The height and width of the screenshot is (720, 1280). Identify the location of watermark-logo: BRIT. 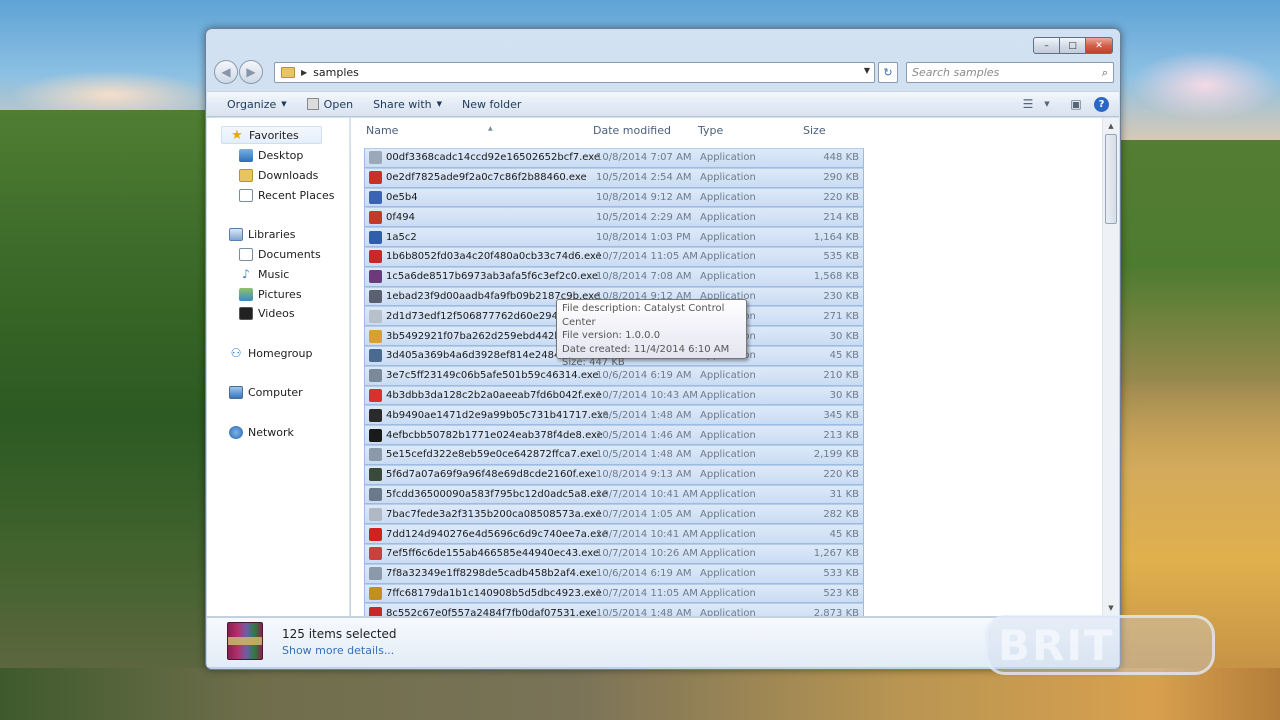
(1100, 645).